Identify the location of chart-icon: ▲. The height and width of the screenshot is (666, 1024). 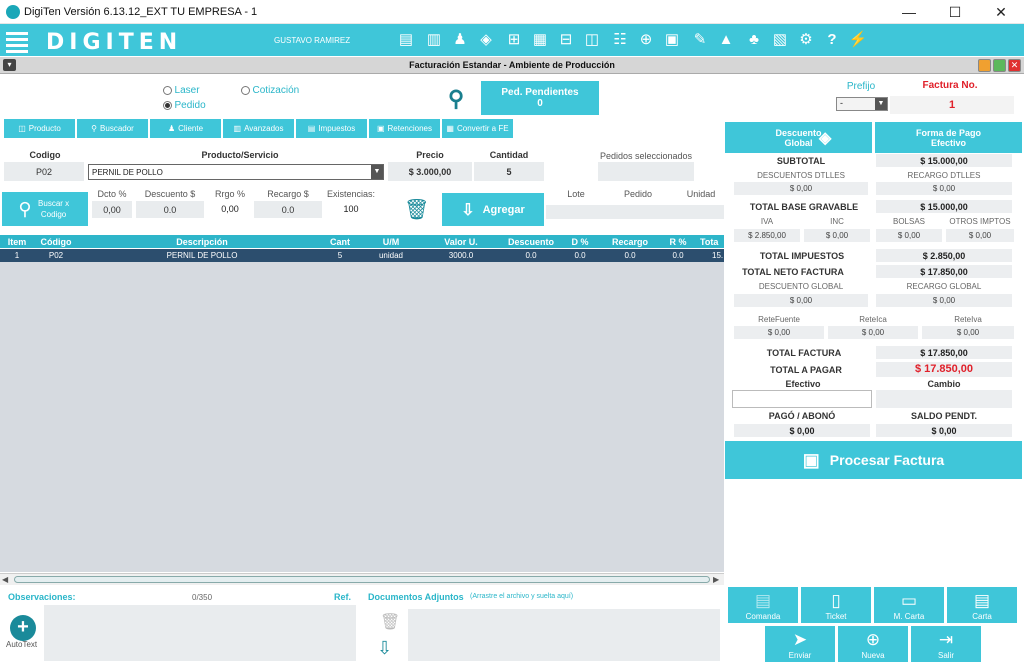
(726, 40).